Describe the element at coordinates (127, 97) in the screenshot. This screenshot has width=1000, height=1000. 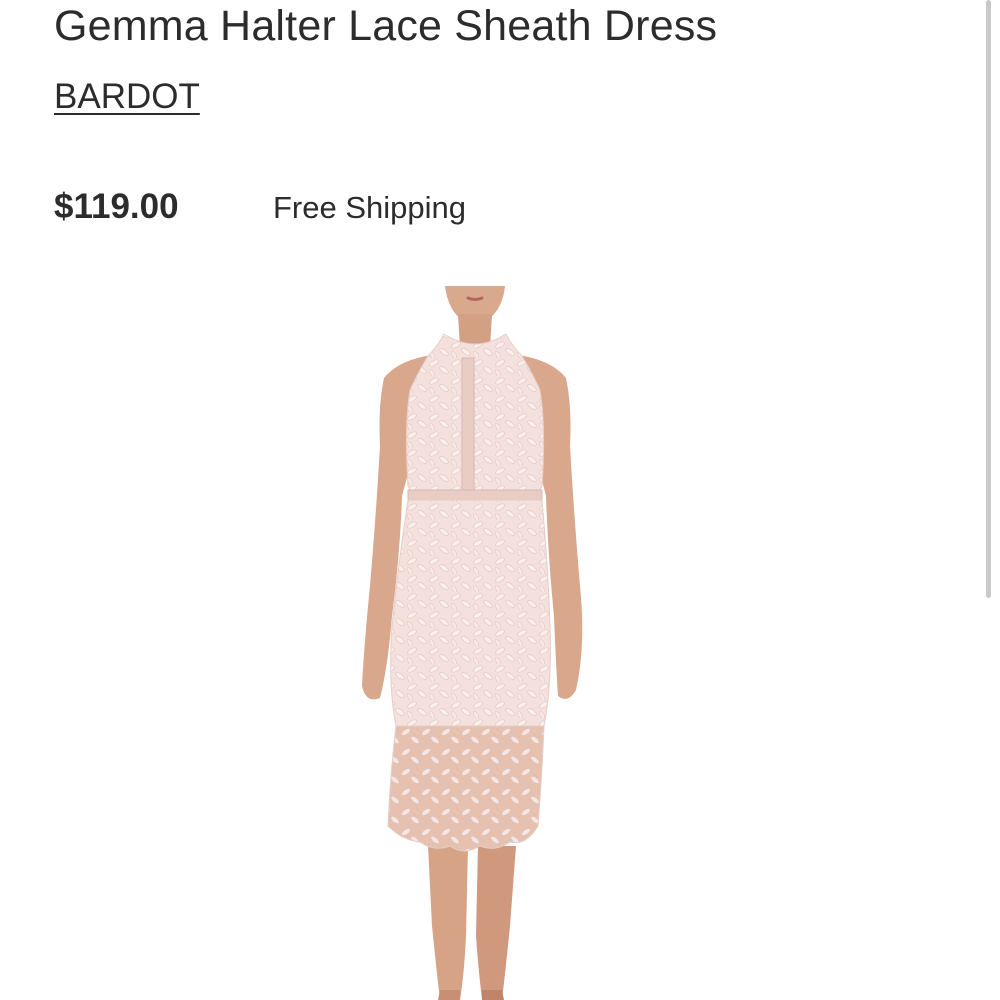
I see `brand-link: BARDOT` at that location.